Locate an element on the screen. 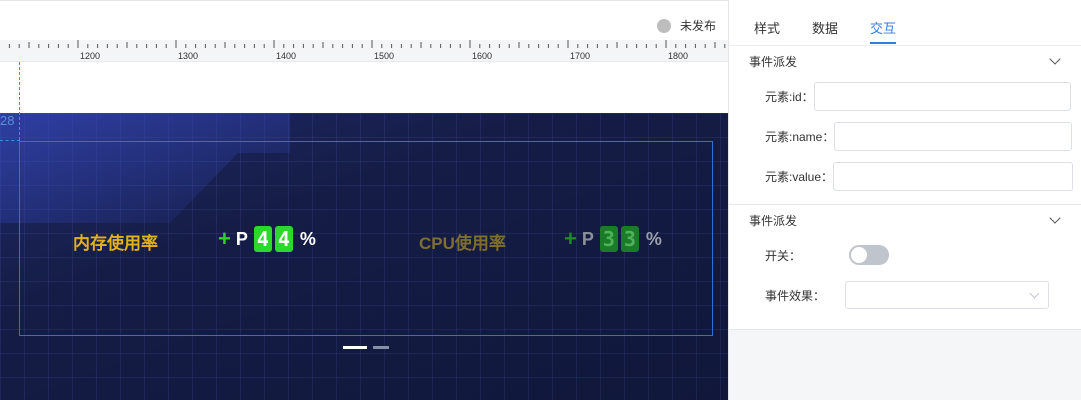 This screenshot has height=400, width=1081. event-dispatch-section: 事件派发 元素:id： 元素:name： 元素:value： is located at coordinates (905, 125).